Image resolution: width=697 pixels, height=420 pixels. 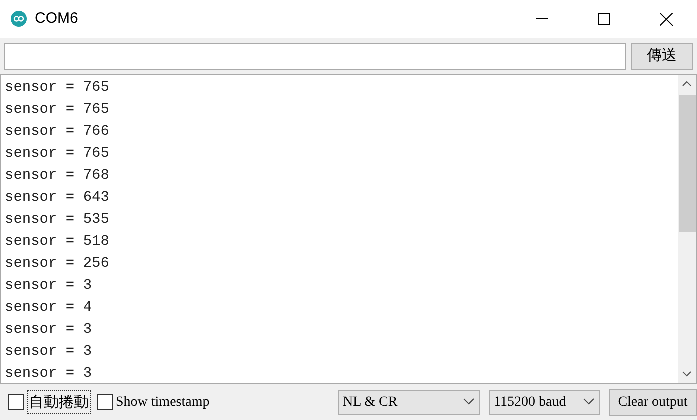 I want to click on scroll-down-icon, so click(x=687, y=374).